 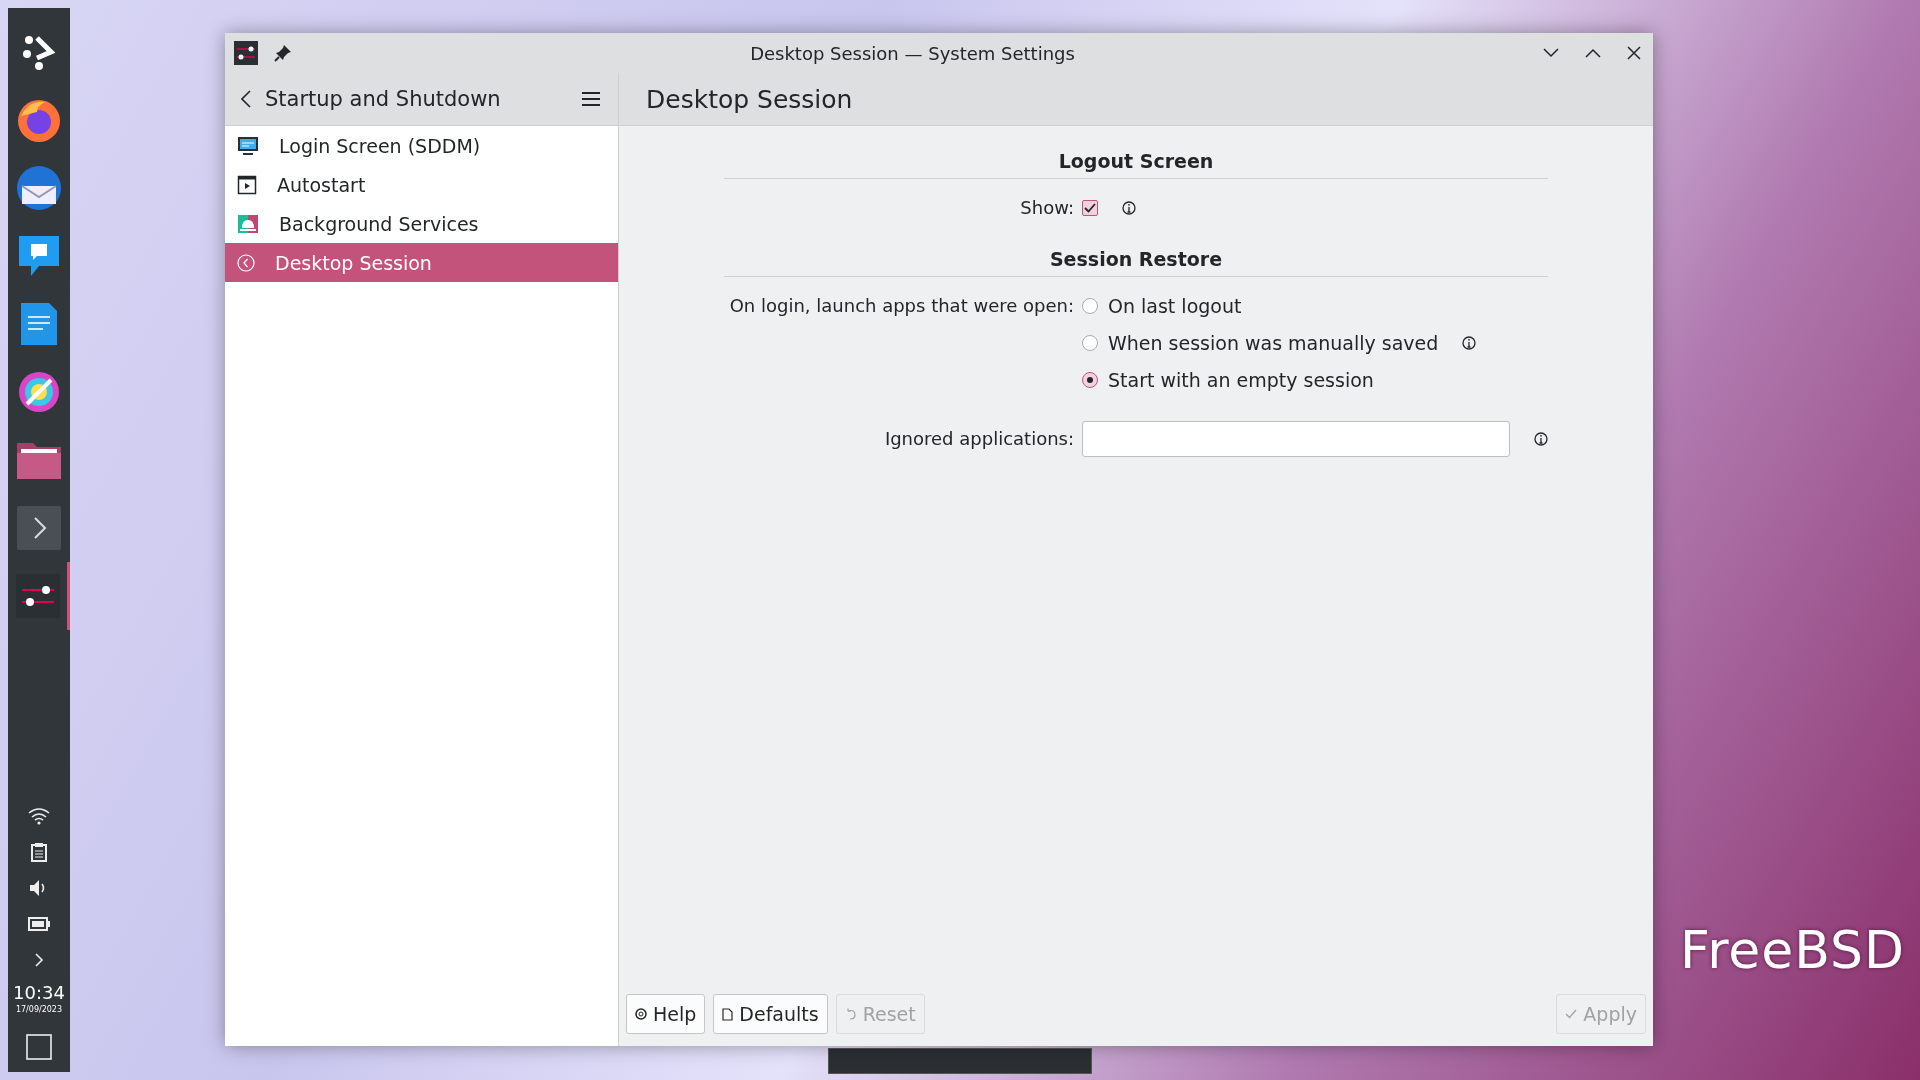 I want to click on help-button: Help, so click(x=666, y=1014).